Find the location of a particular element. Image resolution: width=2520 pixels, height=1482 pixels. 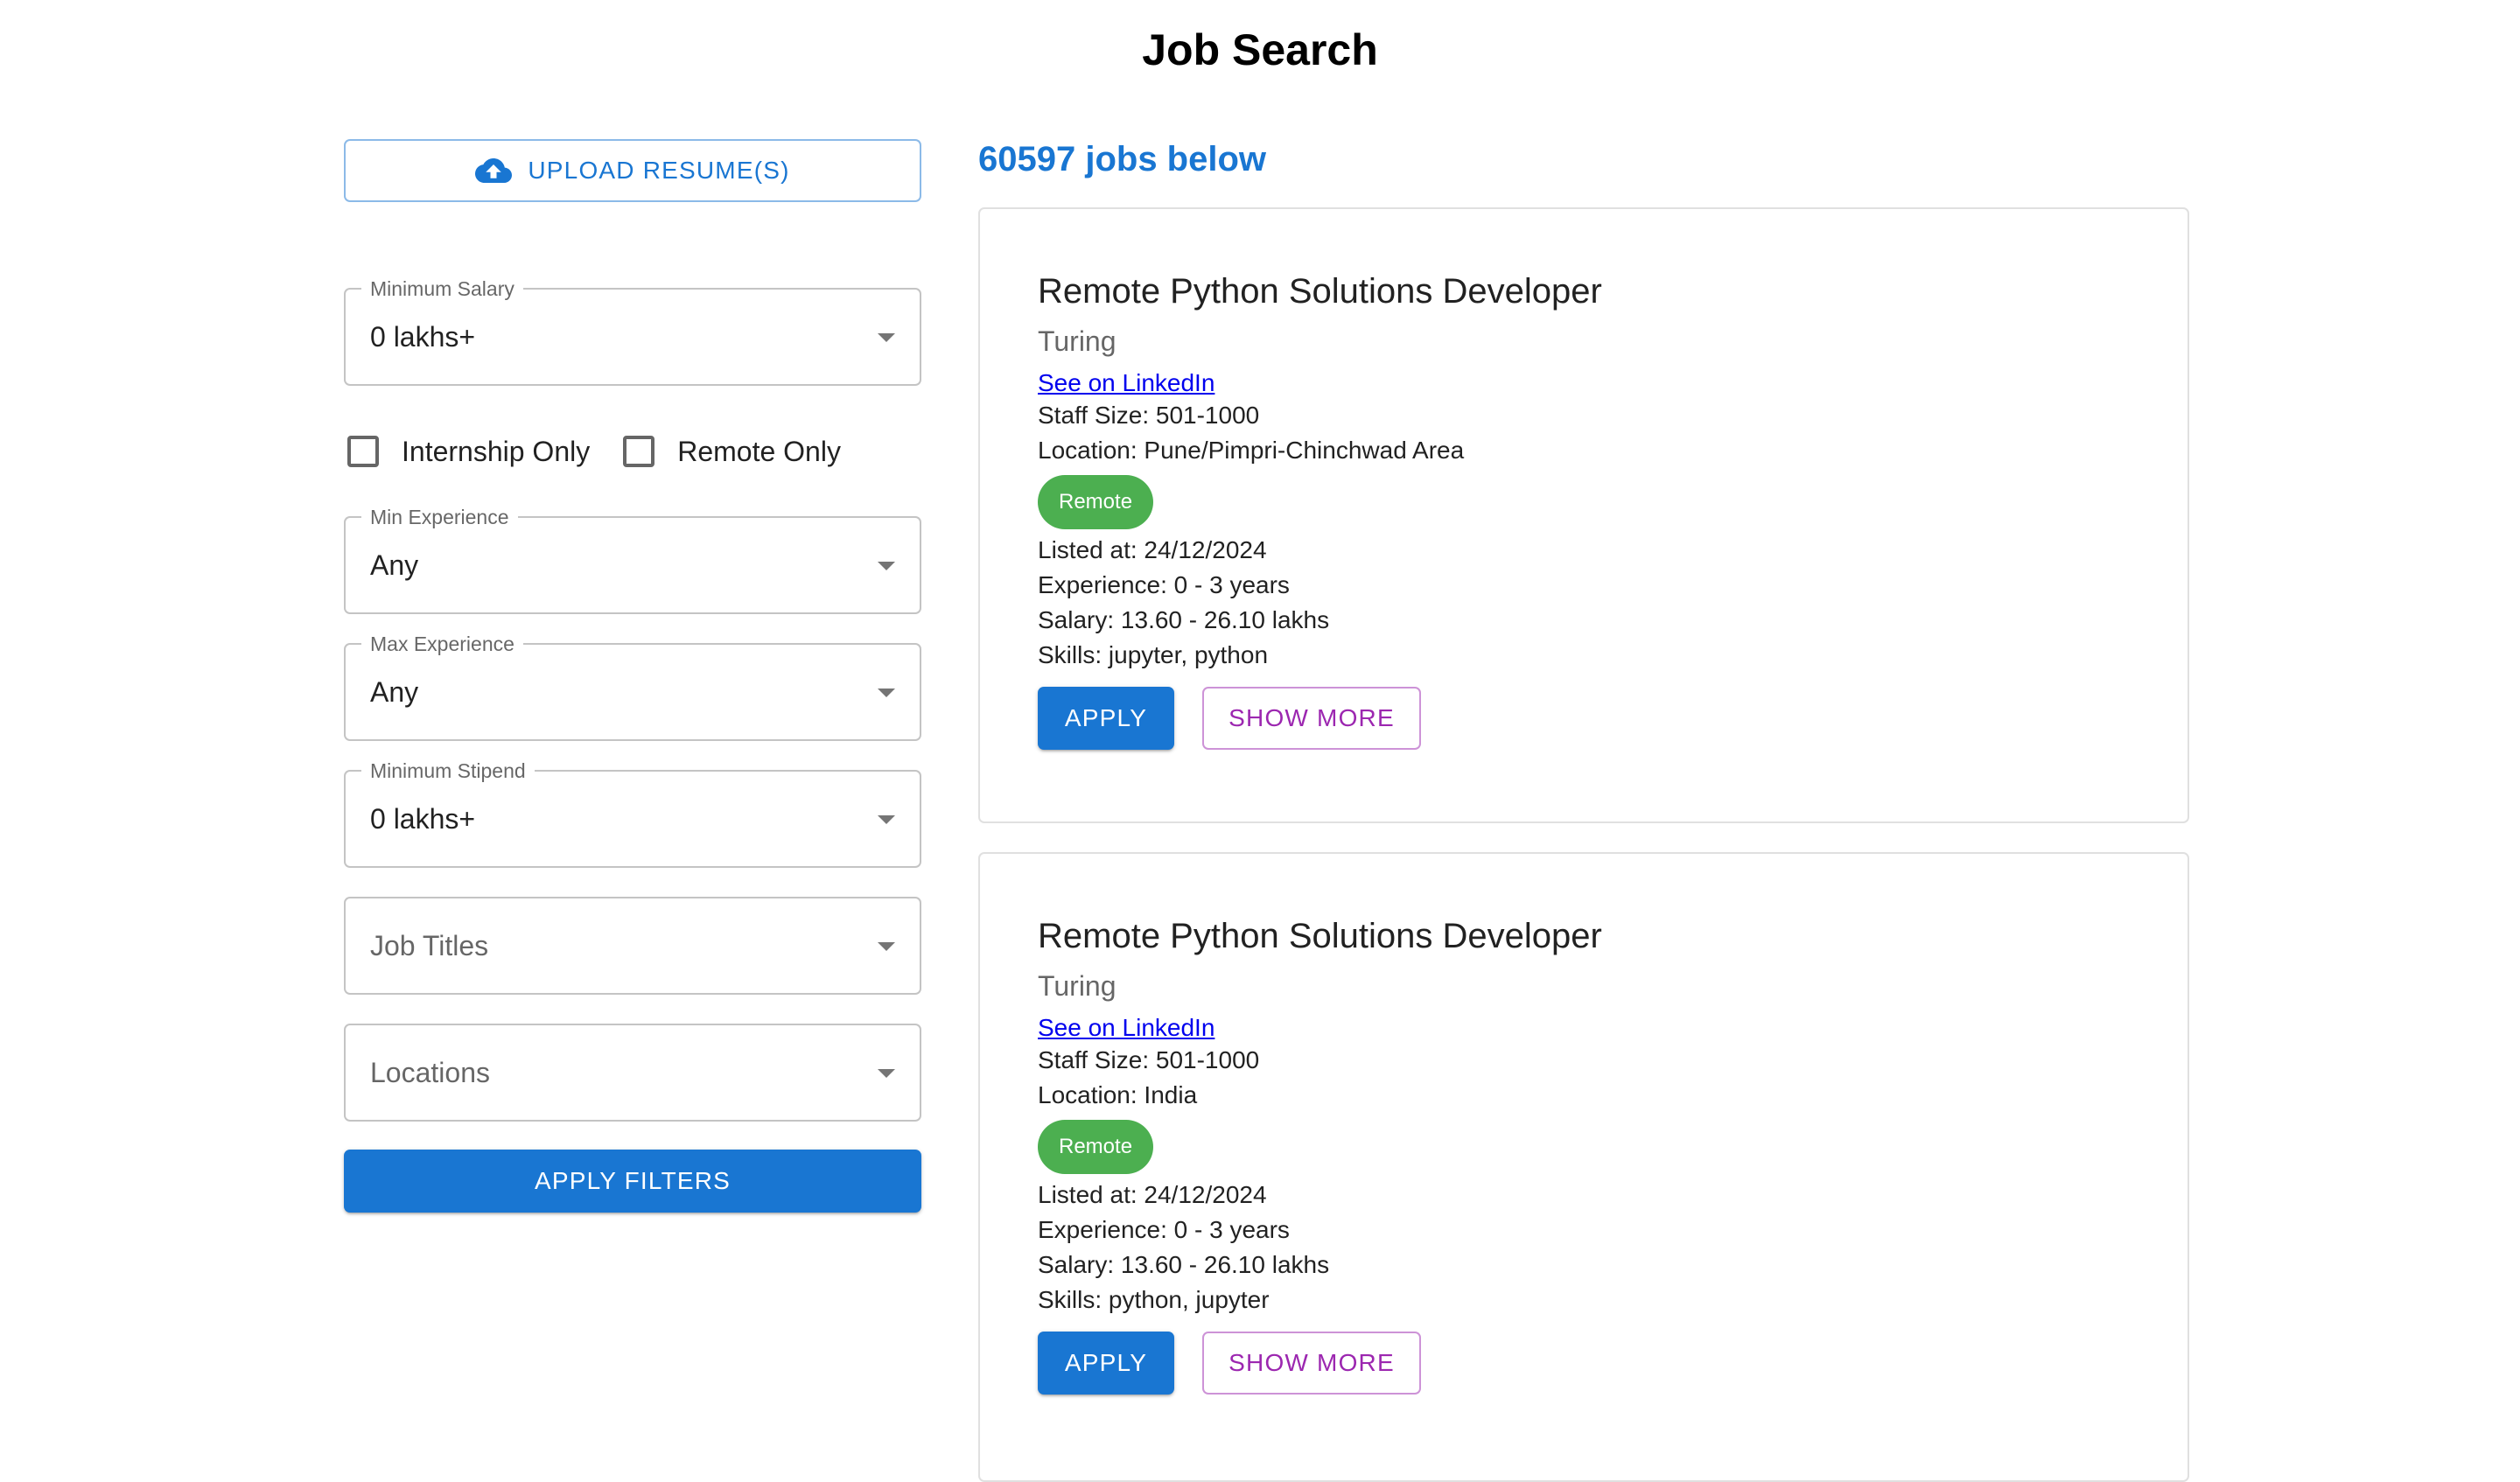

remote-only-label: Remote Only is located at coordinates (759, 451).